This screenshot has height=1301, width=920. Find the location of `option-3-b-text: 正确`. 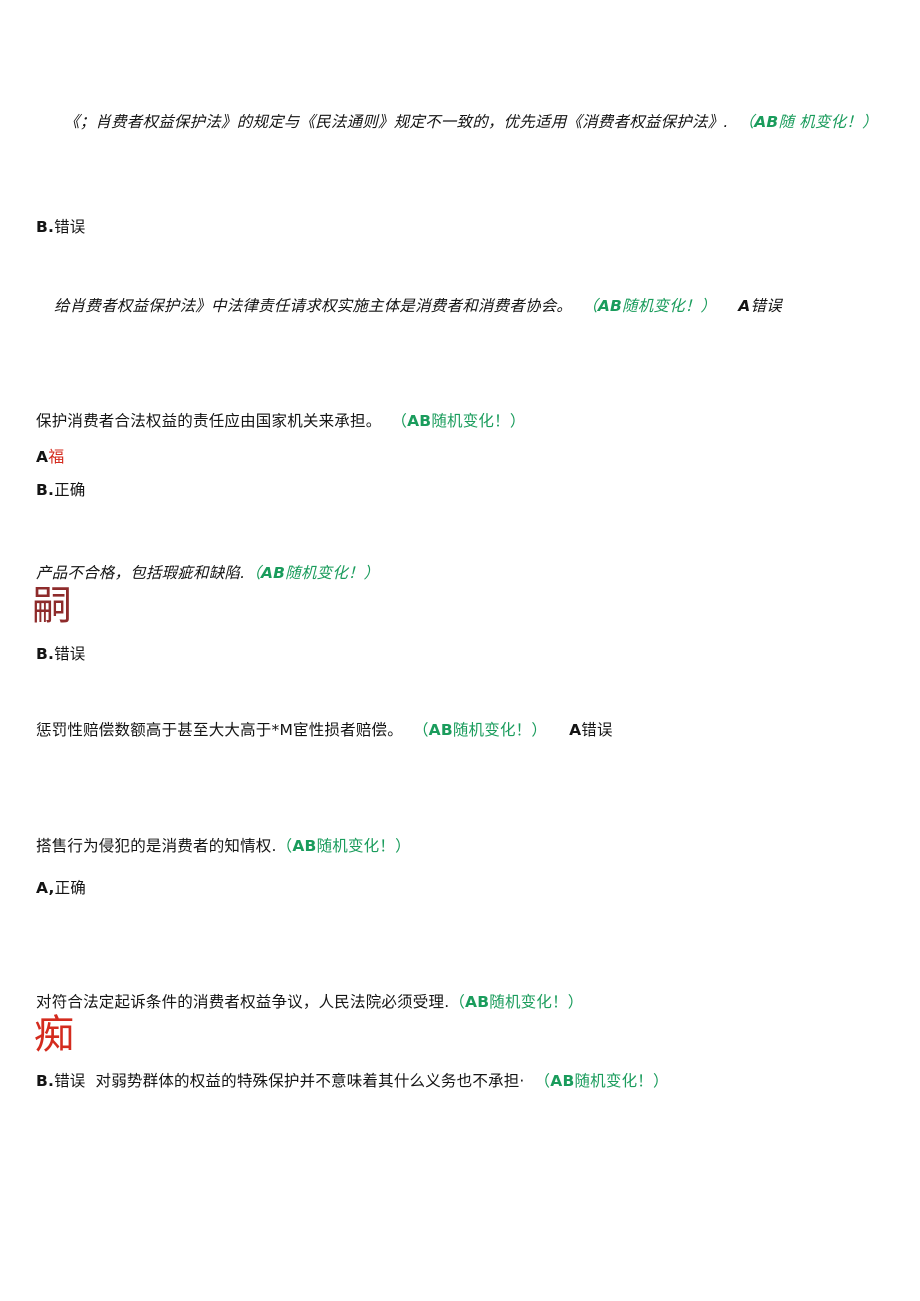

option-3-b-text: 正确 is located at coordinates (70, 490).